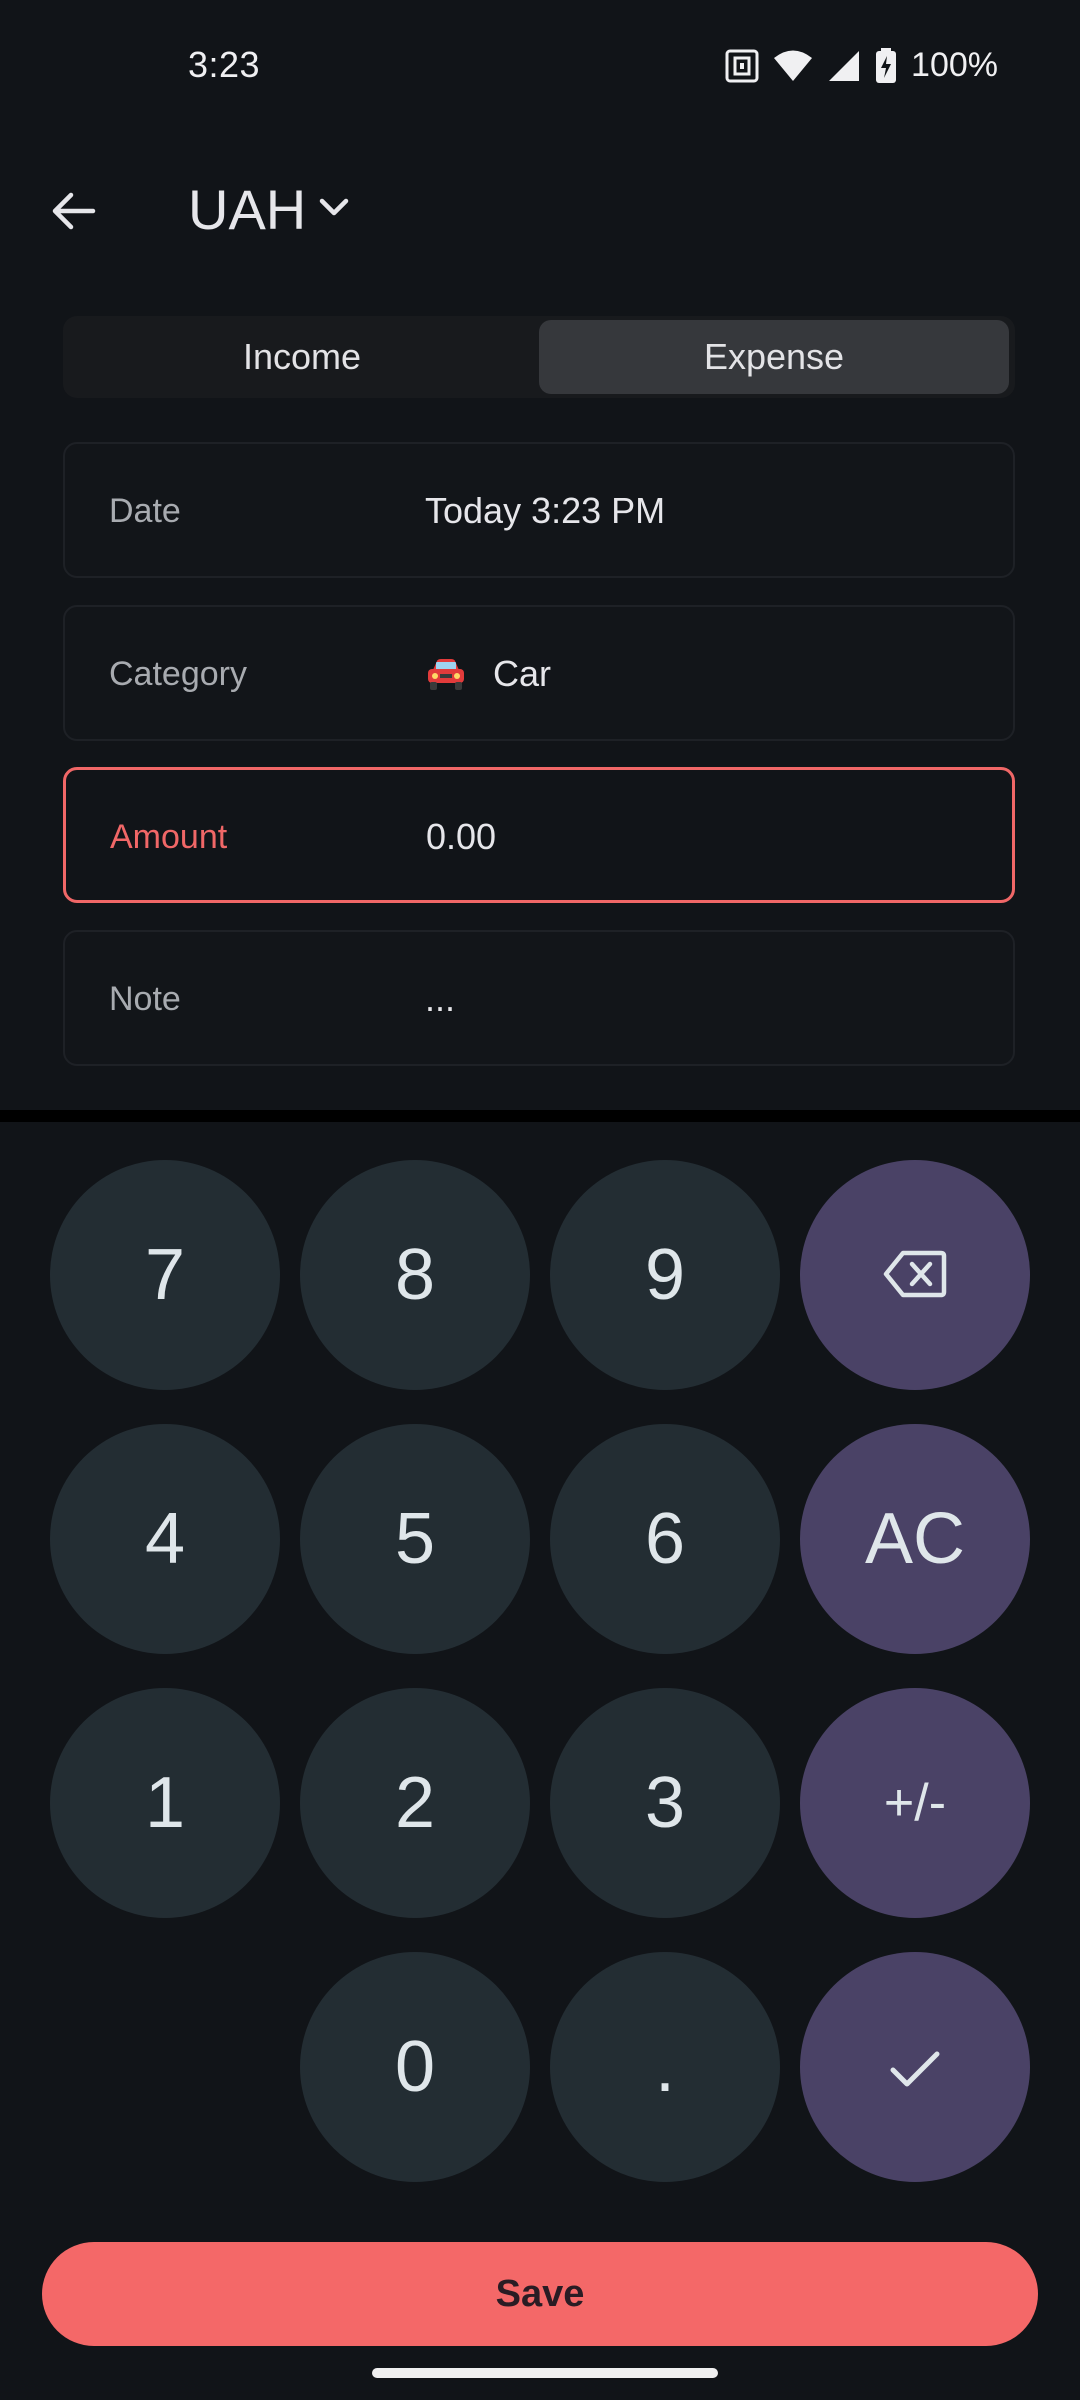 The height and width of the screenshot is (2400, 1080). I want to click on signal-icon, so click(844, 66).